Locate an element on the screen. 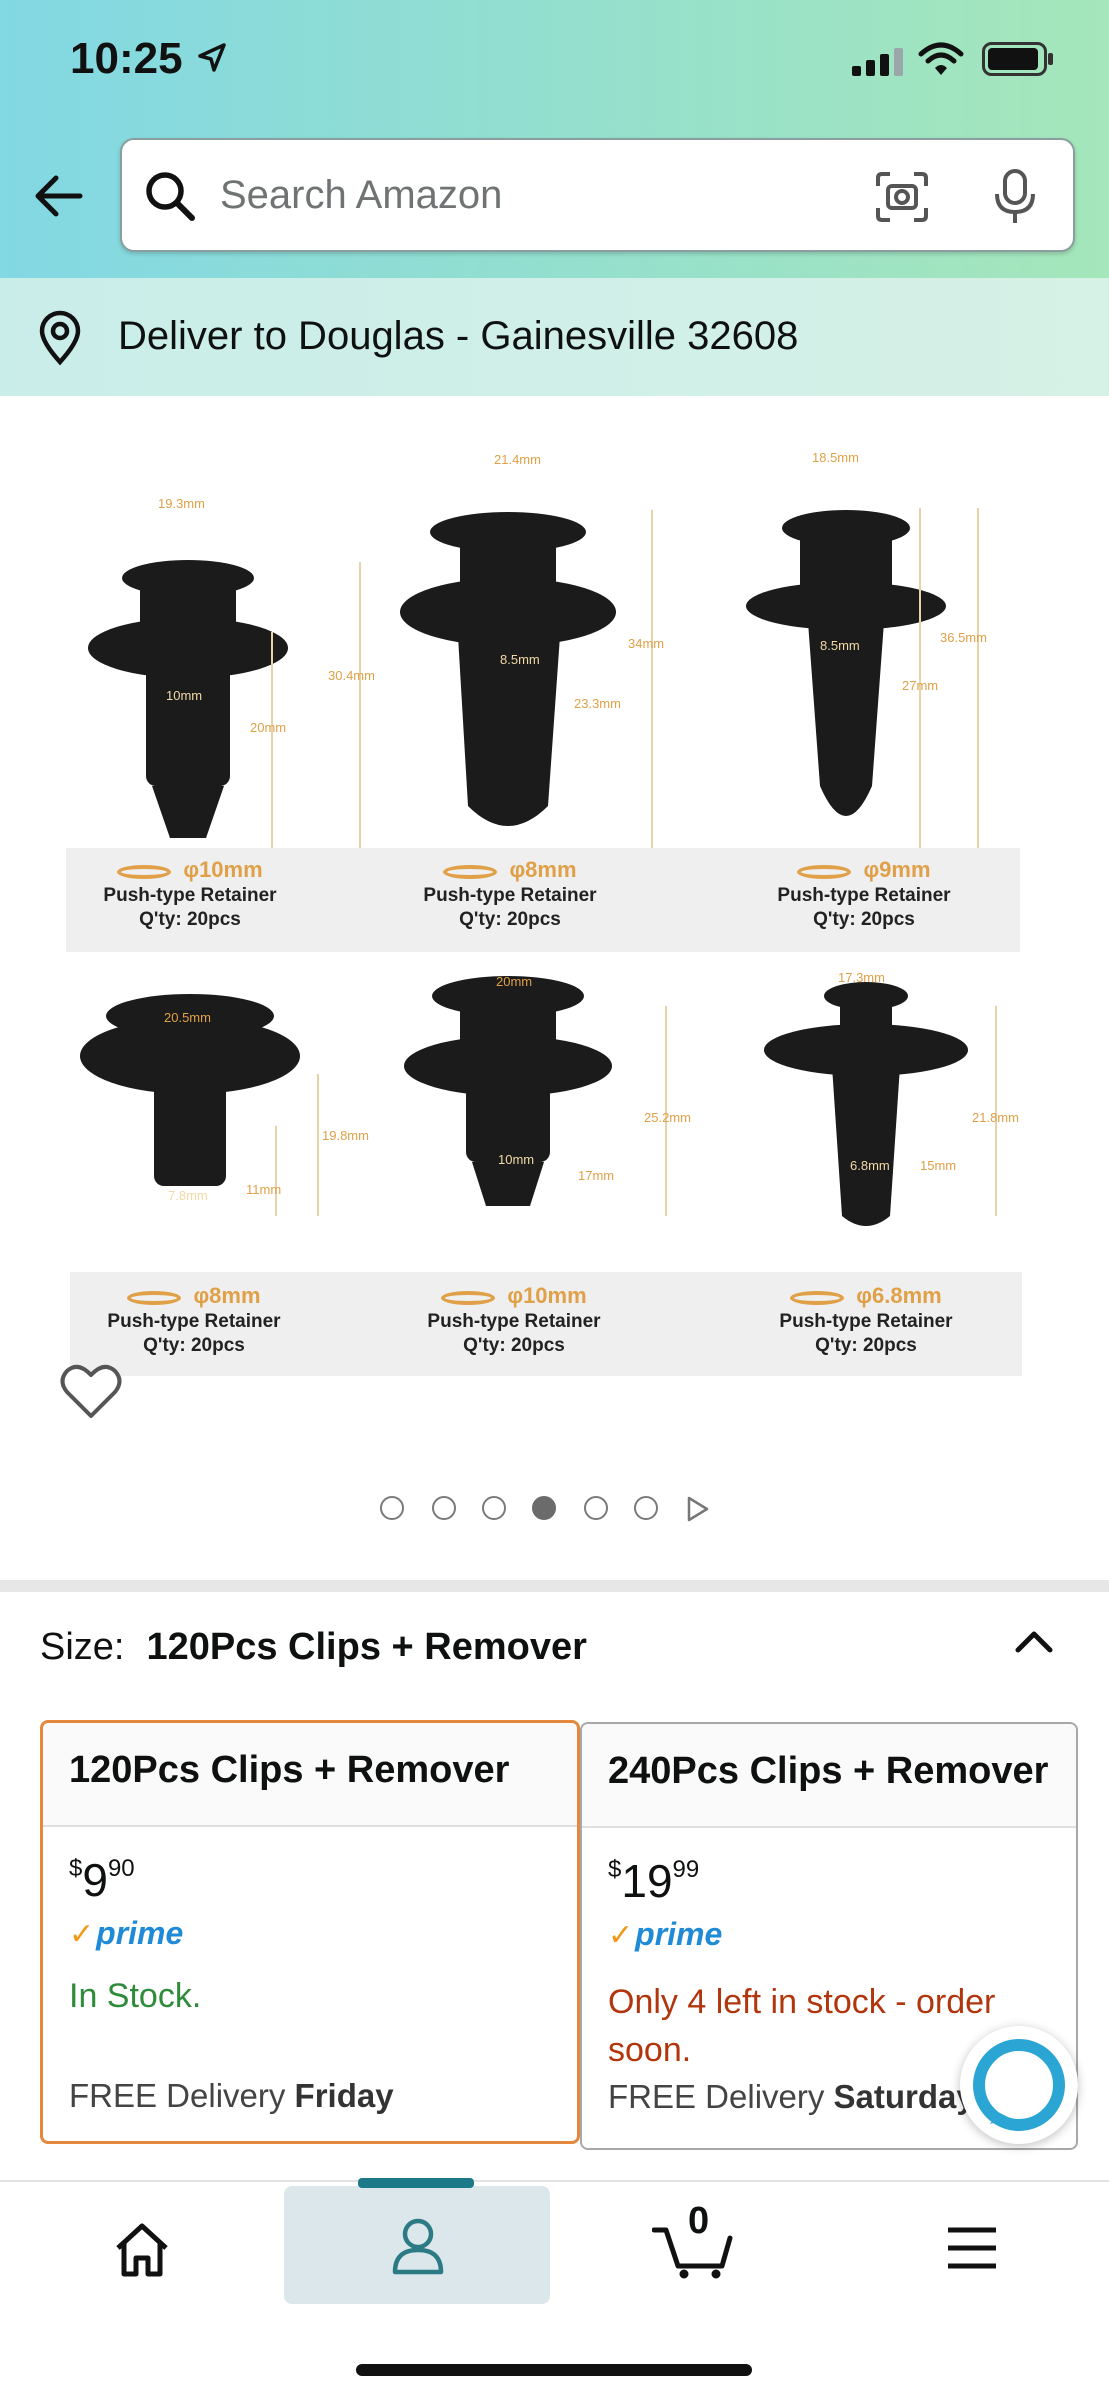 The image size is (1109, 2400). option-title: 120Pcs Clips + Remover is located at coordinates (310, 1775).